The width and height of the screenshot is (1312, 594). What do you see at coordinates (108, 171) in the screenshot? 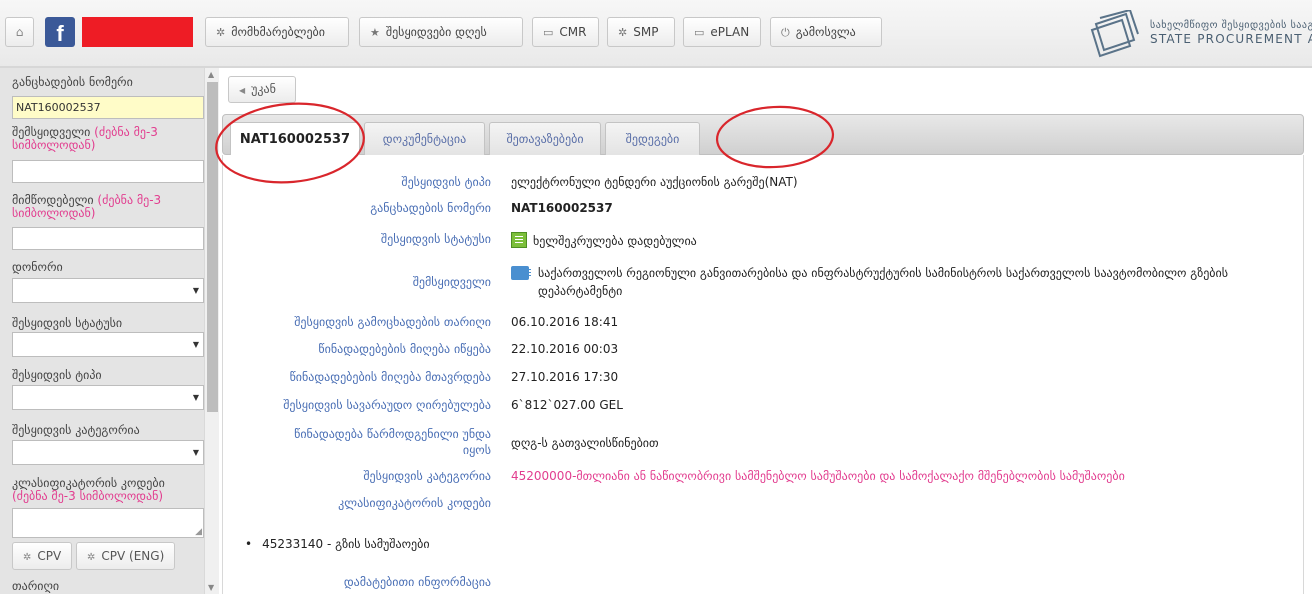
I see `buyer-input` at bounding box center [108, 171].